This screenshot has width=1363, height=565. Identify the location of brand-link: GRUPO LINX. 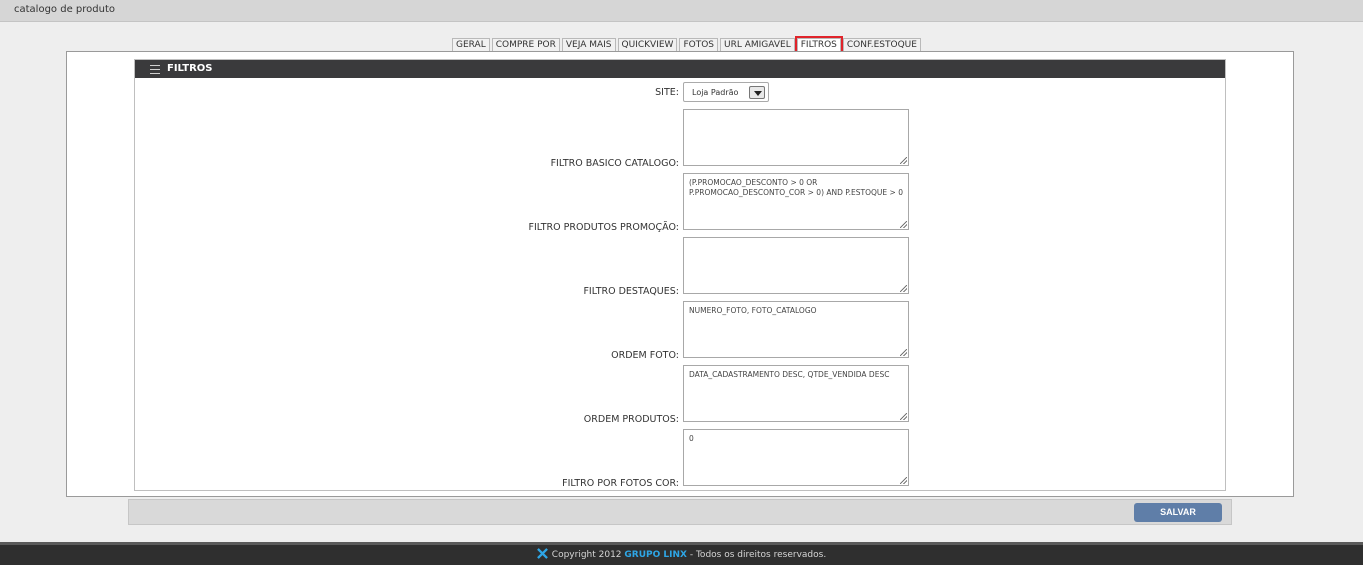
(655, 555).